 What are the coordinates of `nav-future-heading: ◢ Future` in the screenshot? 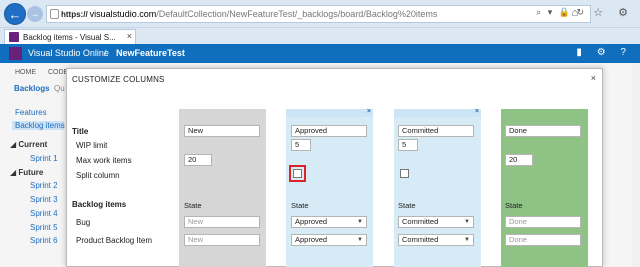 It's located at (26, 172).